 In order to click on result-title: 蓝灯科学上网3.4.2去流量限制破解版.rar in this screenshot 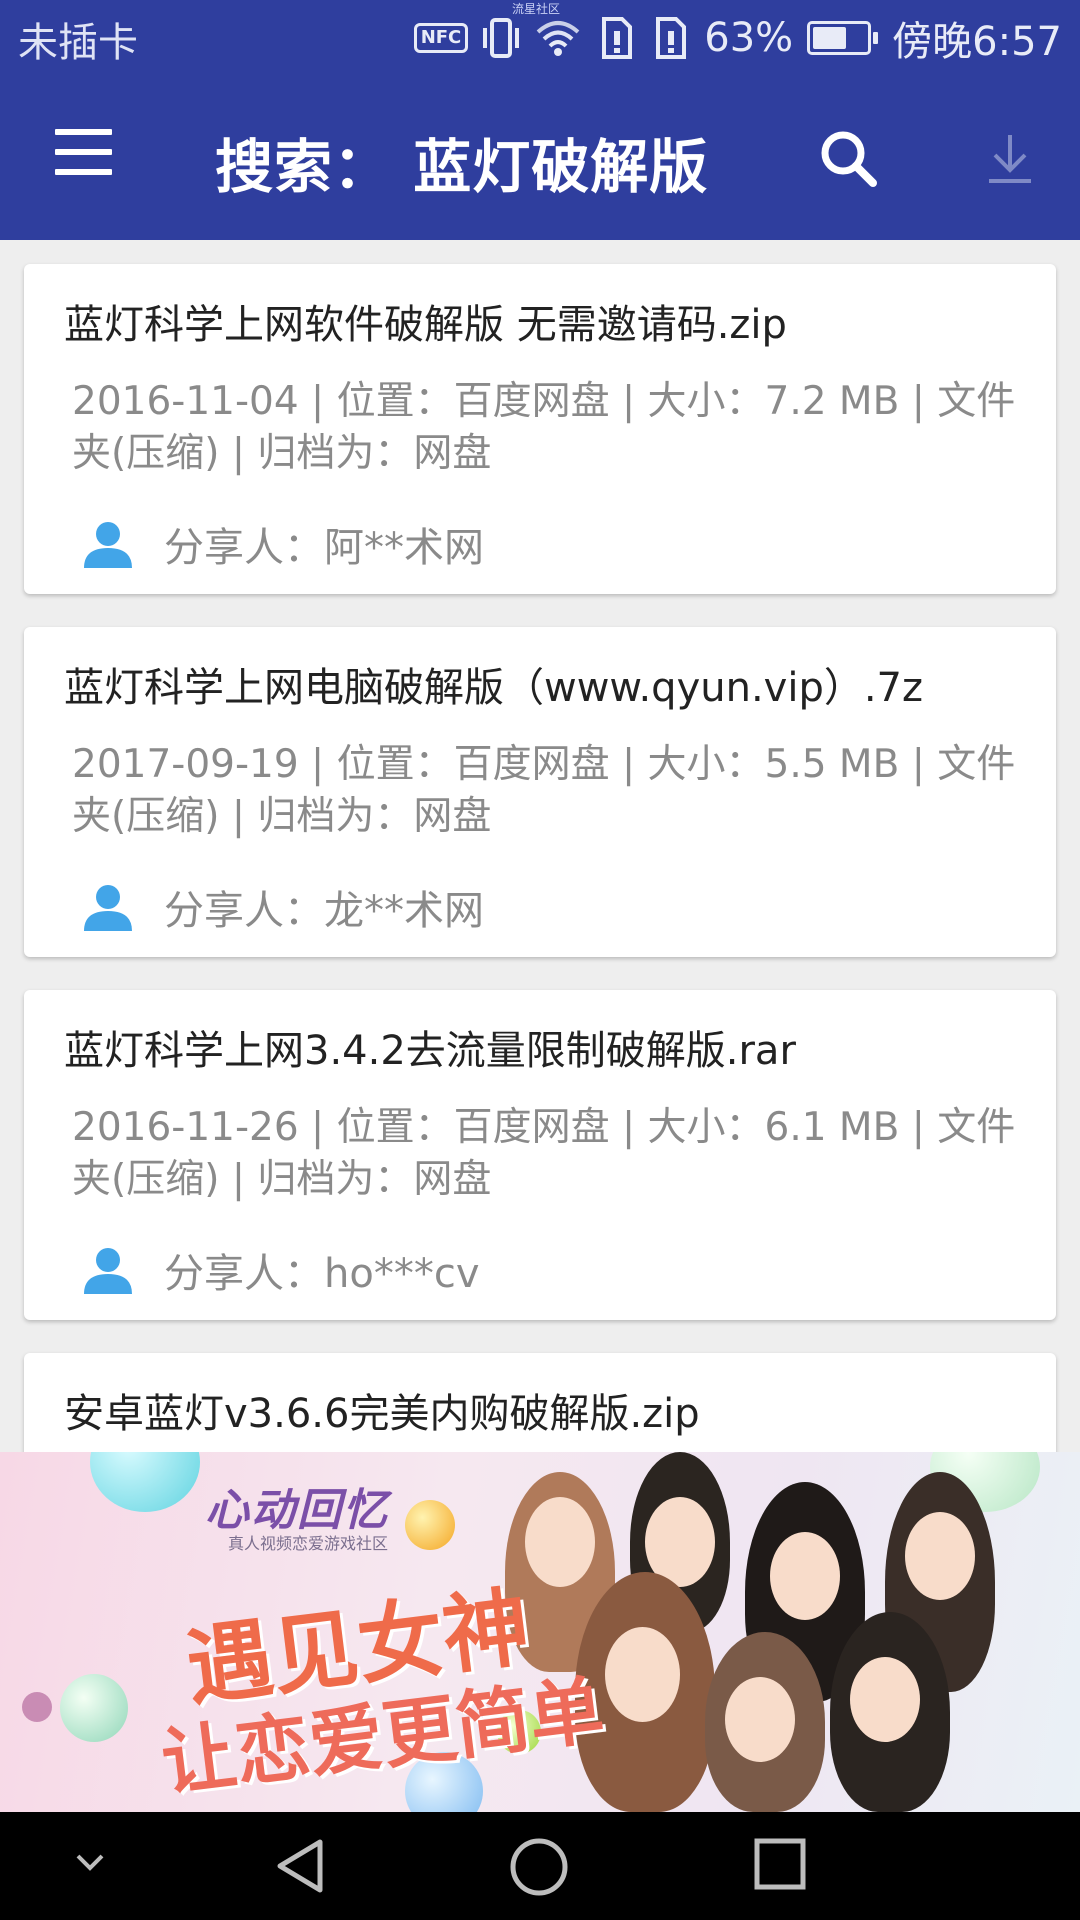, I will do `click(430, 1047)`.